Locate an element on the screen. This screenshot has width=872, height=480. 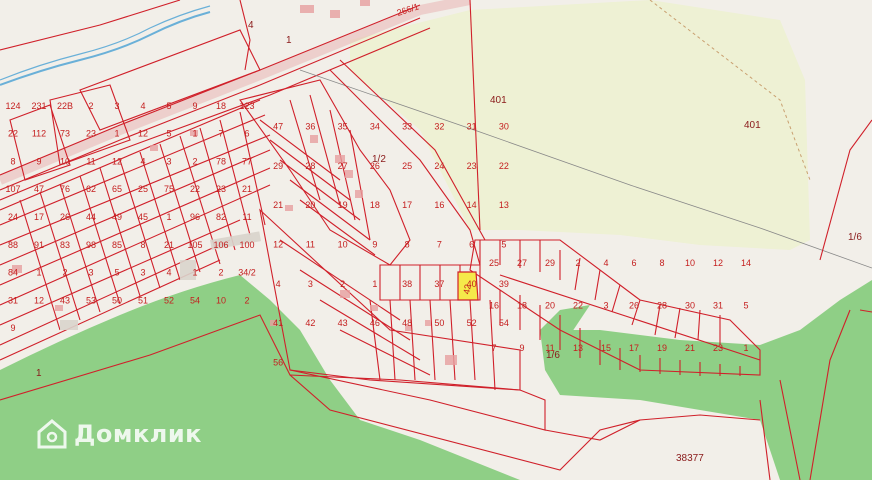
plot-number-label: 20 is located at coordinates (550, 306).